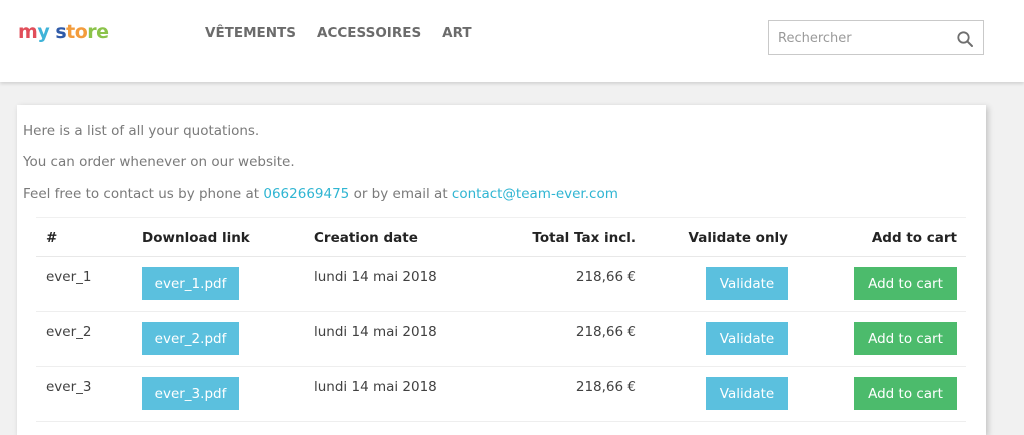 The width and height of the screenshot is (1024, 435). I want to click on phone-link: 0662669475, so click(306, 194).